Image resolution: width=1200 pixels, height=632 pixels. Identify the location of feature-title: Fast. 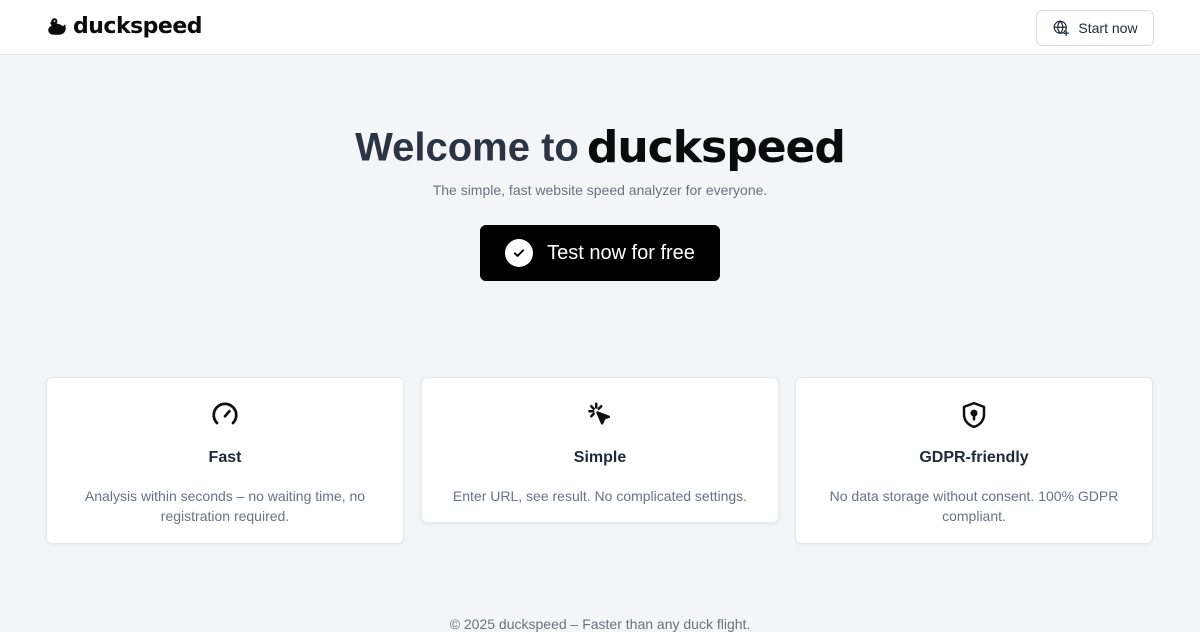
(225, 457).